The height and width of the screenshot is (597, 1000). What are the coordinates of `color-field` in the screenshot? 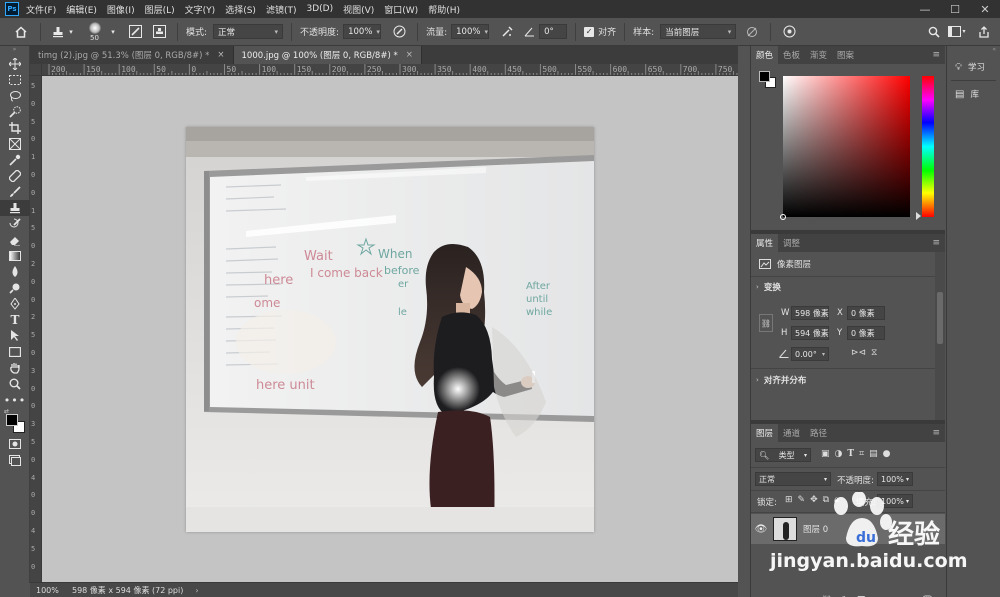 It's located at (845, 148).